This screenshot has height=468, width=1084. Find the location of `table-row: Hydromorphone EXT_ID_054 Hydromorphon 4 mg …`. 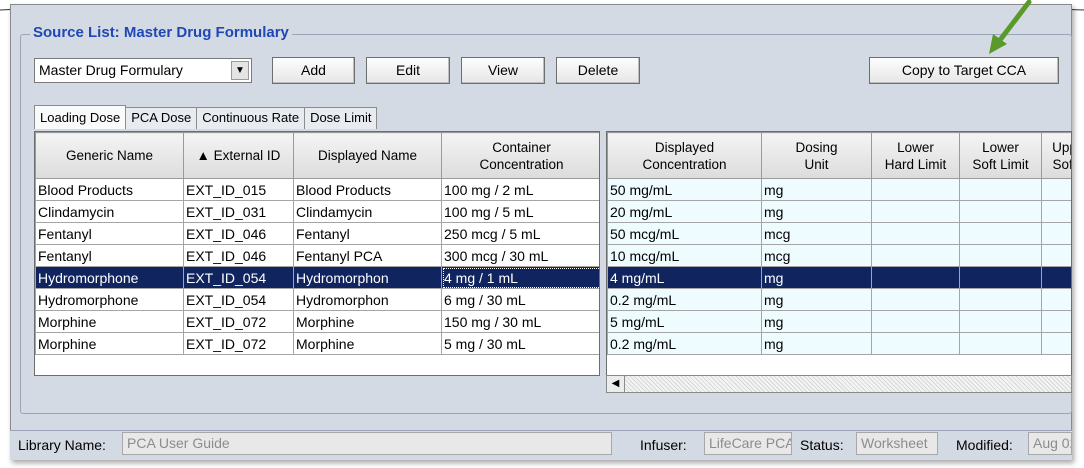

table-row: Hydromorphone EXT_ID_054 Hydromorphon 4 mg … is located at coordinates (317, 277).